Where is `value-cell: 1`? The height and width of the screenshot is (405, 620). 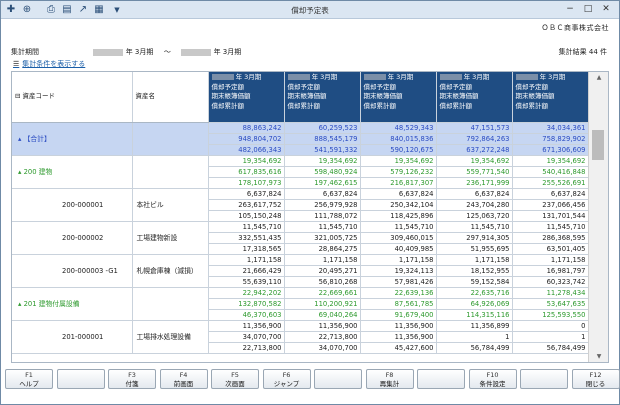
value-cell: 1 is located at coordinates (550, 337).